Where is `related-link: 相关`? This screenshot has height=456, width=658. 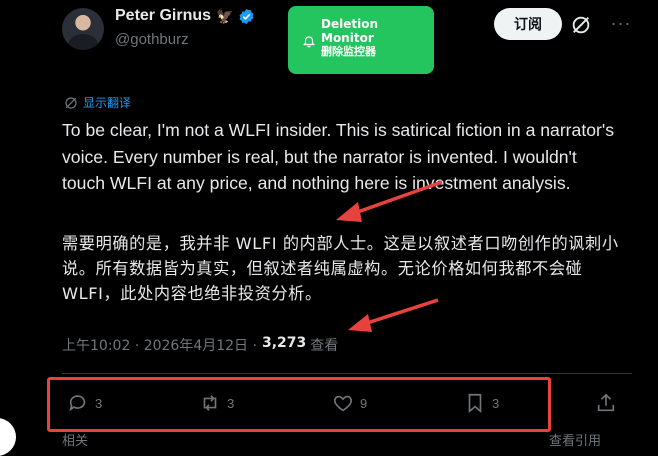
related-link: 相关 is located at coordinates (75, 439).